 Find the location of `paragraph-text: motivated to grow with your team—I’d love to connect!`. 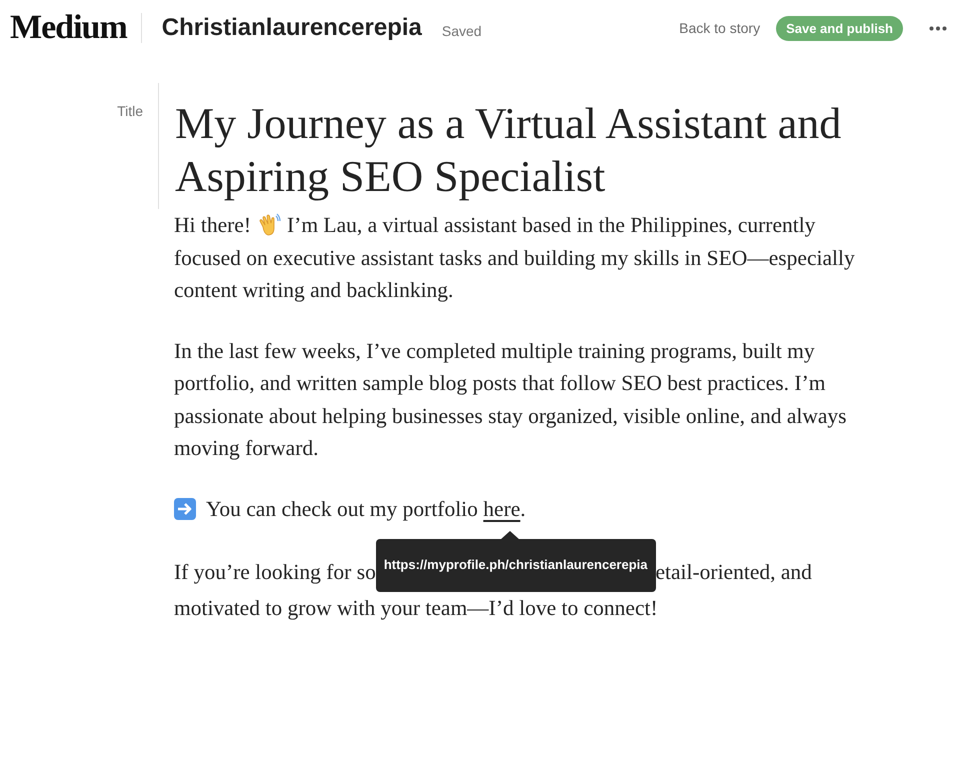

paragraph-text: motivated to grow with your team—I’d love to connect! is located at coordinates (416, 608).